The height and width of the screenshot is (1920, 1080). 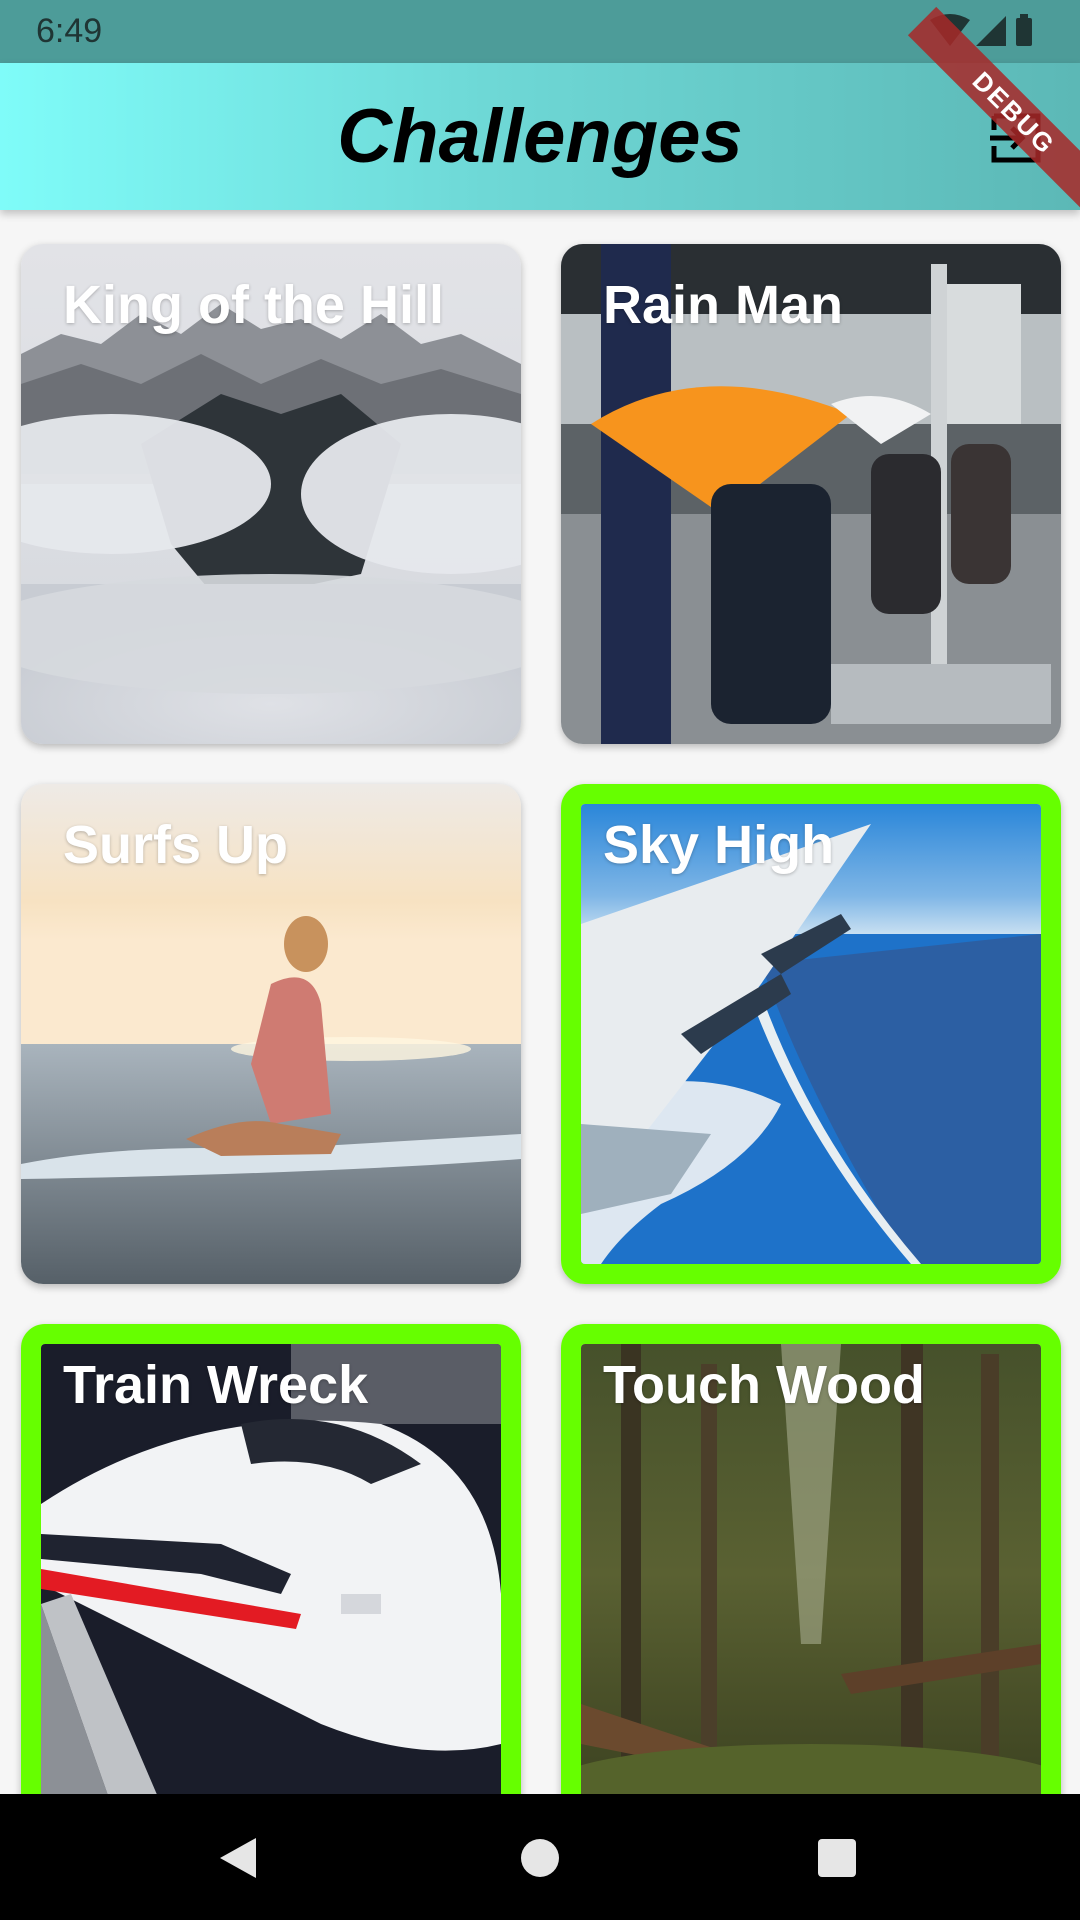 I want to click on system-navigation-bar, so click(x=540, y=1857).